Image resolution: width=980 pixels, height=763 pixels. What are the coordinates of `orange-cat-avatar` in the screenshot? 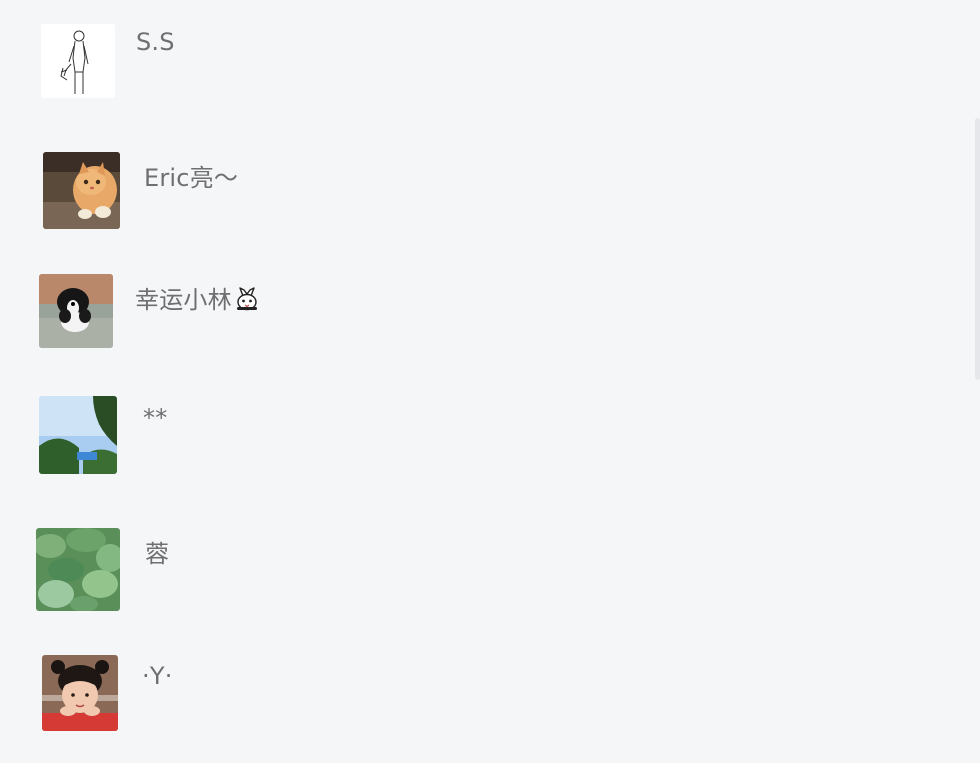 It's located at (81, 190).